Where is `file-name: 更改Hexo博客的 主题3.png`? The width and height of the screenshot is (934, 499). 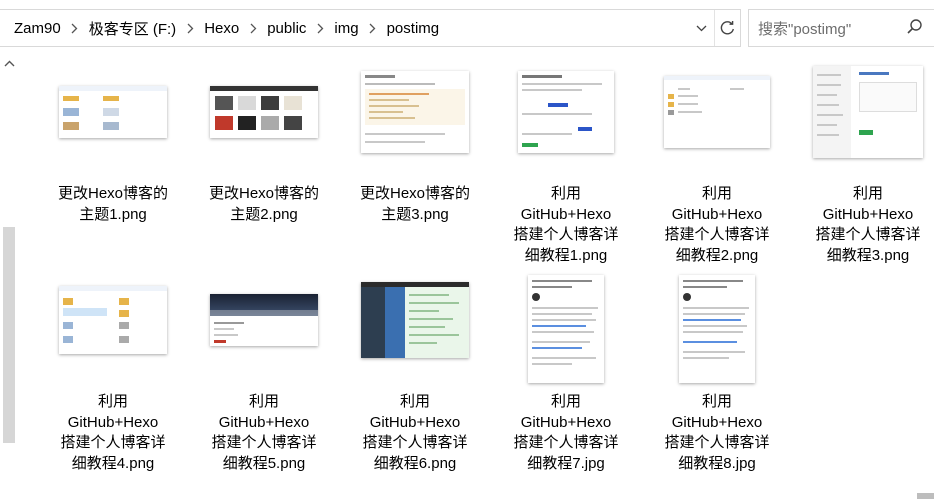 file-name: 更改Hexo博客的 主题3.png is located at coordinates (415, 204).